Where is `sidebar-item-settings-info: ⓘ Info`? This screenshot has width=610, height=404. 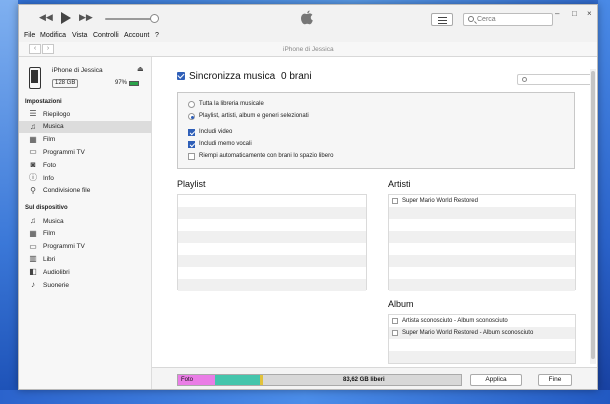
sidebar-item-settings-info: ⓘ Info is located at coordinates (85, 178).